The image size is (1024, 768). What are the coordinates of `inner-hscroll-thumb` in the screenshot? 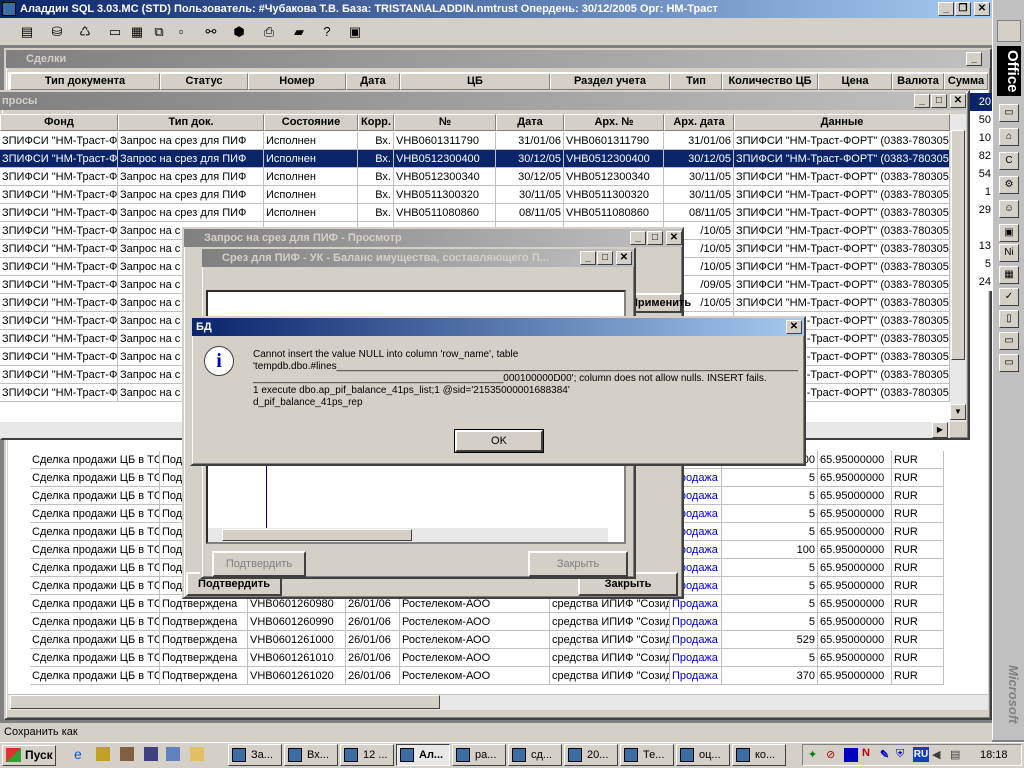 It's located at (317, 535).